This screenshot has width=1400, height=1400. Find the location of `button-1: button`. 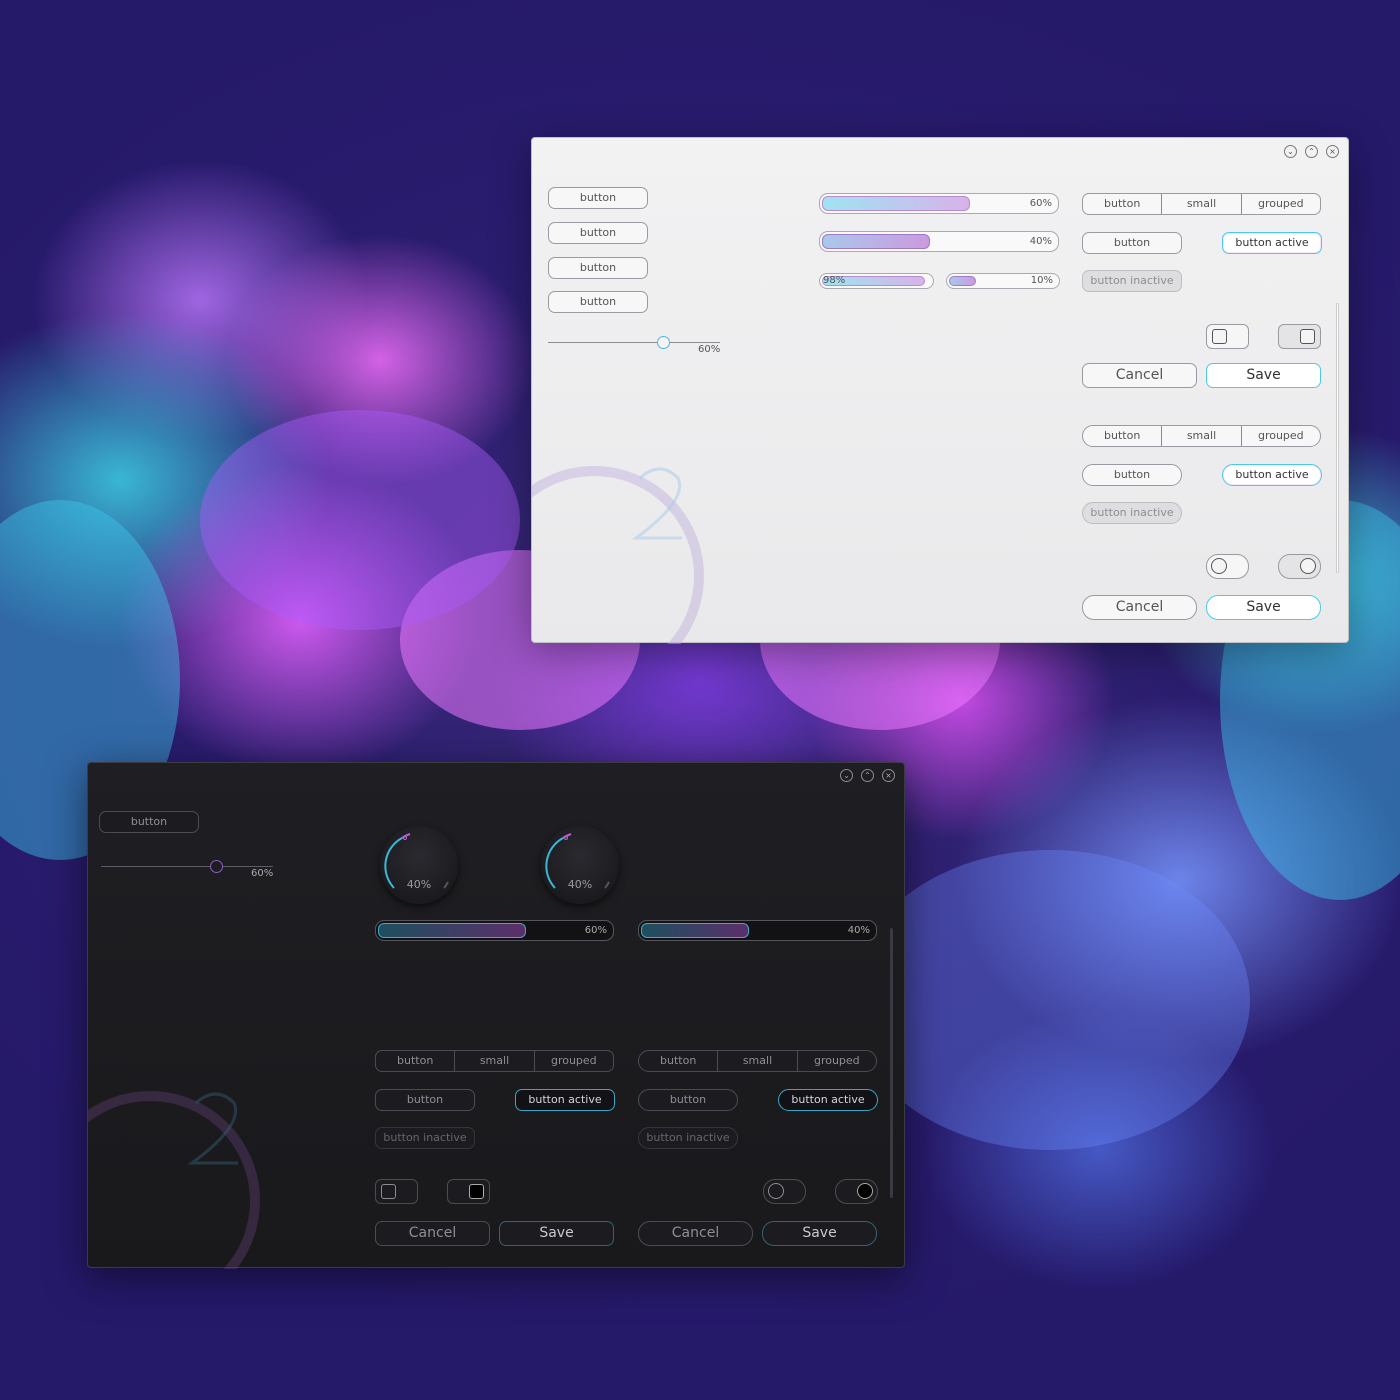

button-1: button is located at coordinates (598, 198).